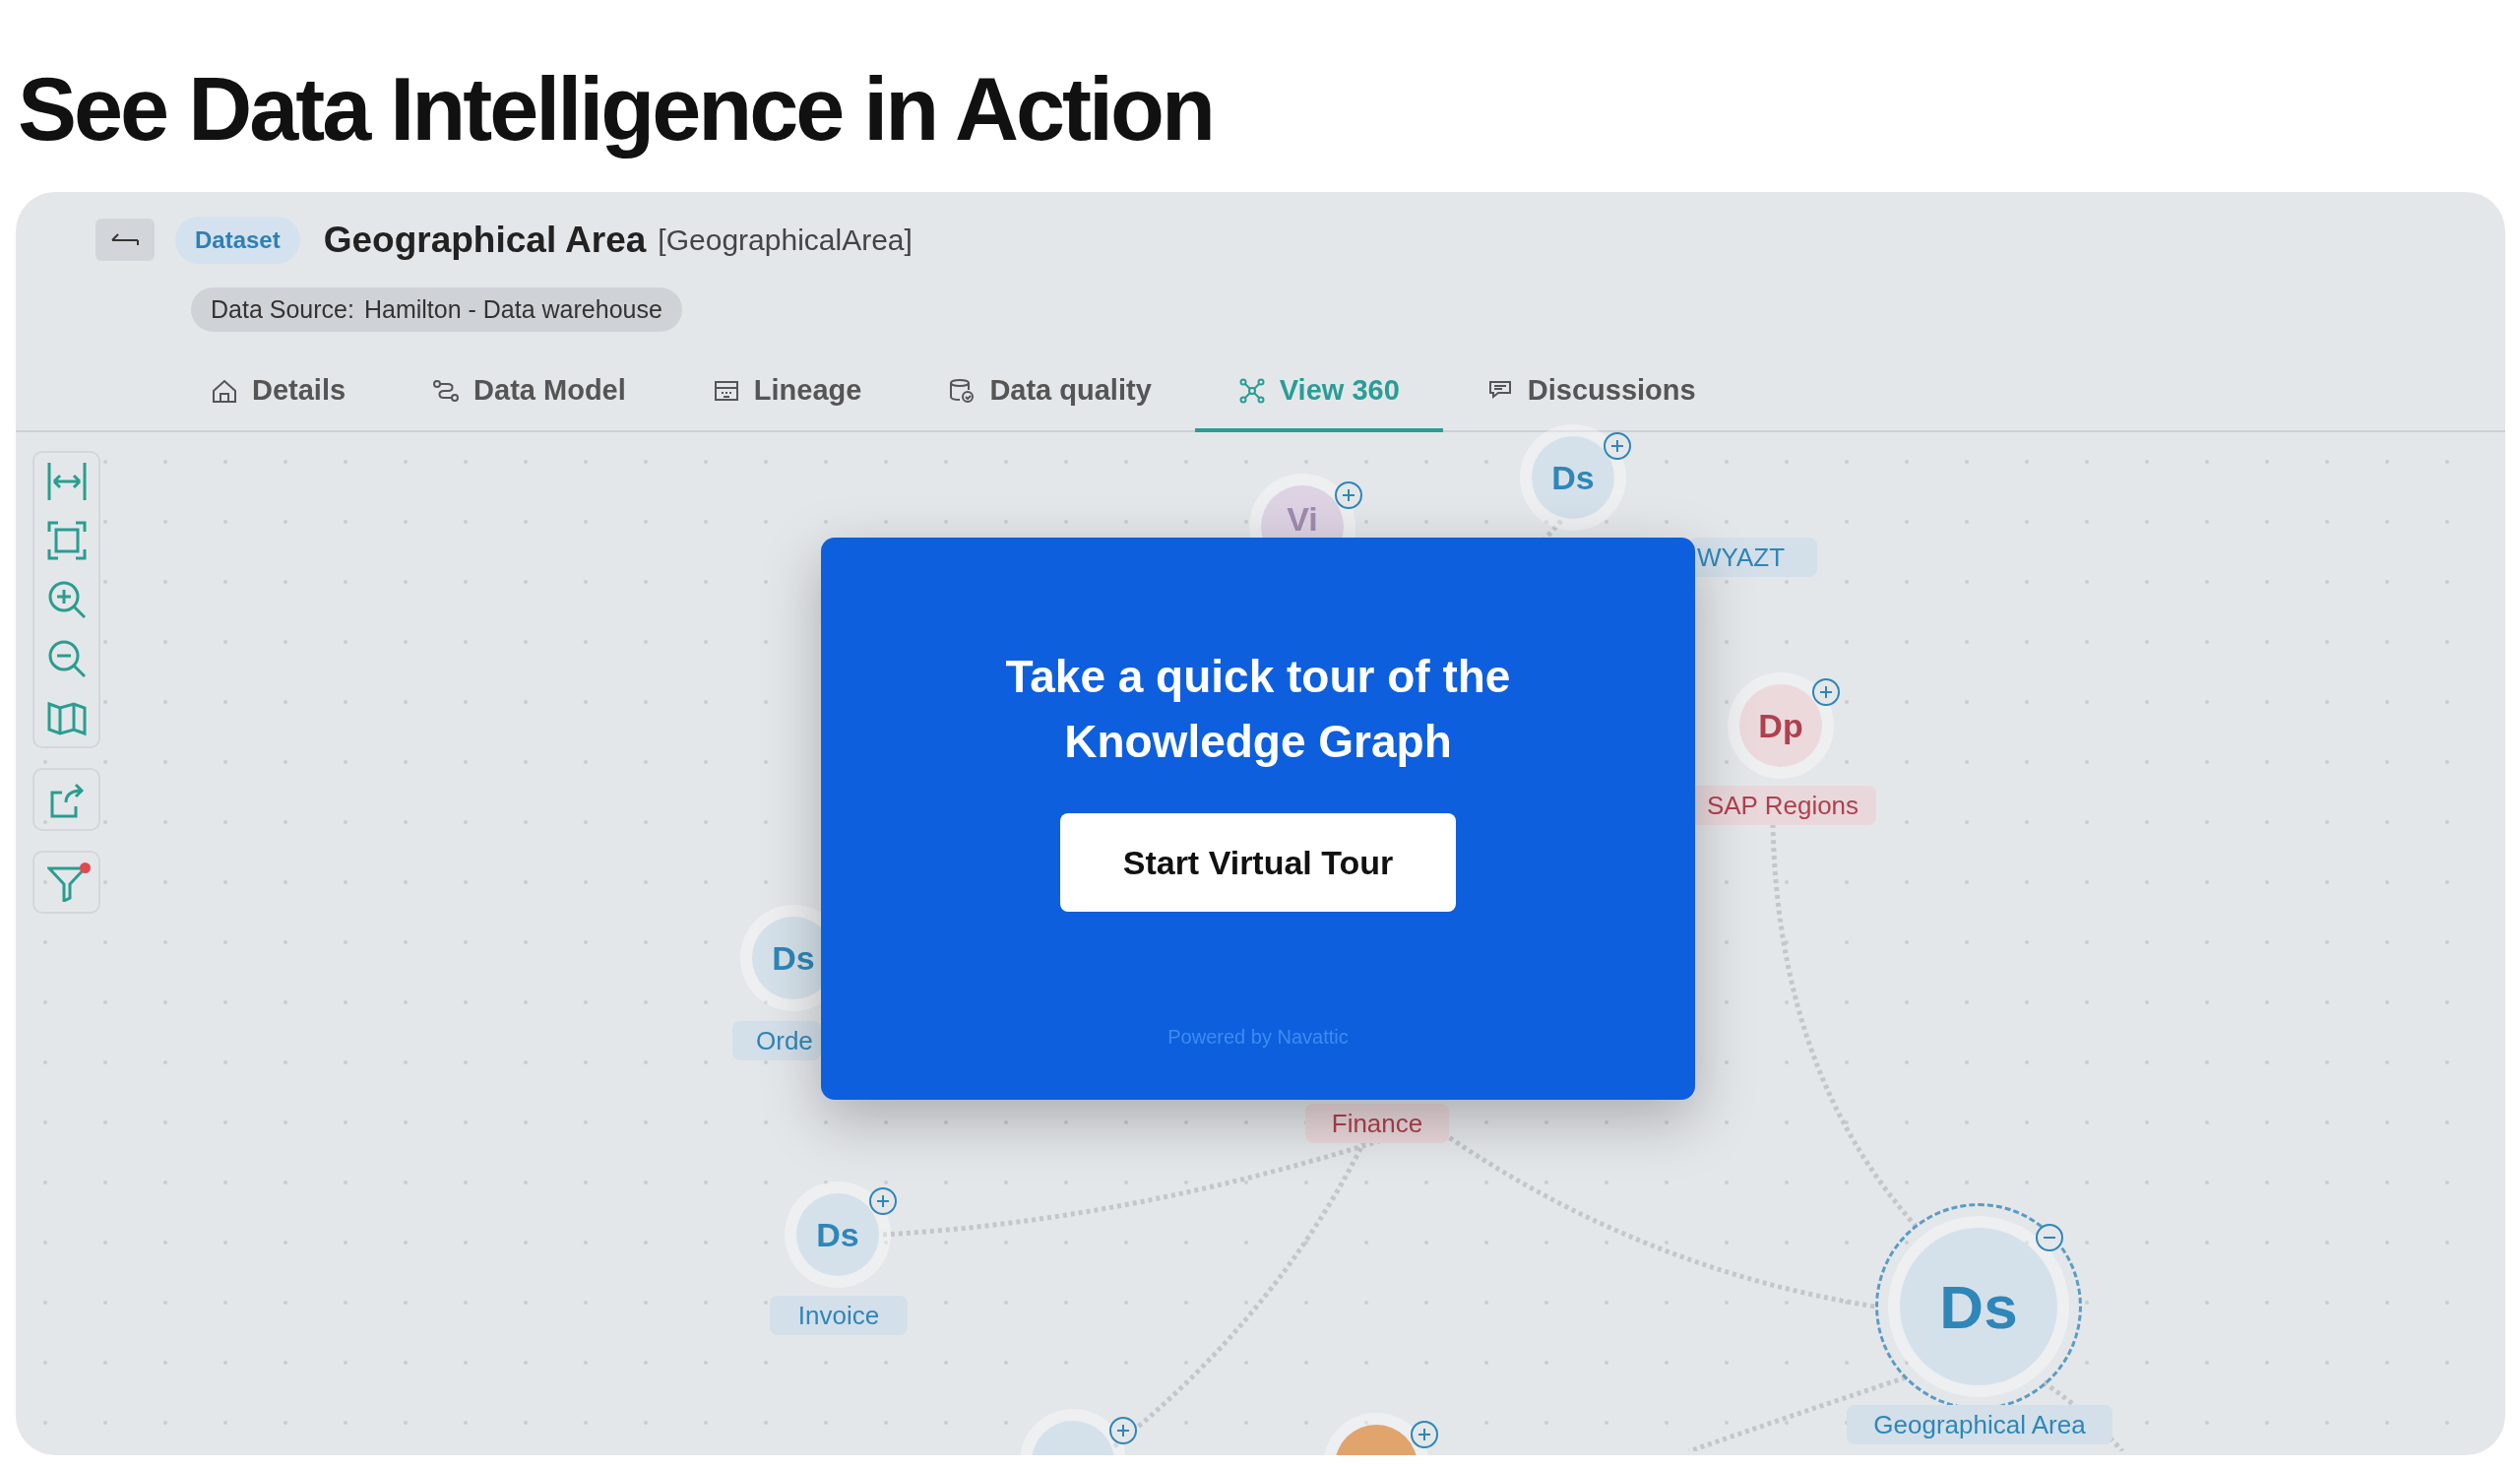 This screenshot has height=1468, width=2520. I want to click on relations-icon, so click(446, 391).